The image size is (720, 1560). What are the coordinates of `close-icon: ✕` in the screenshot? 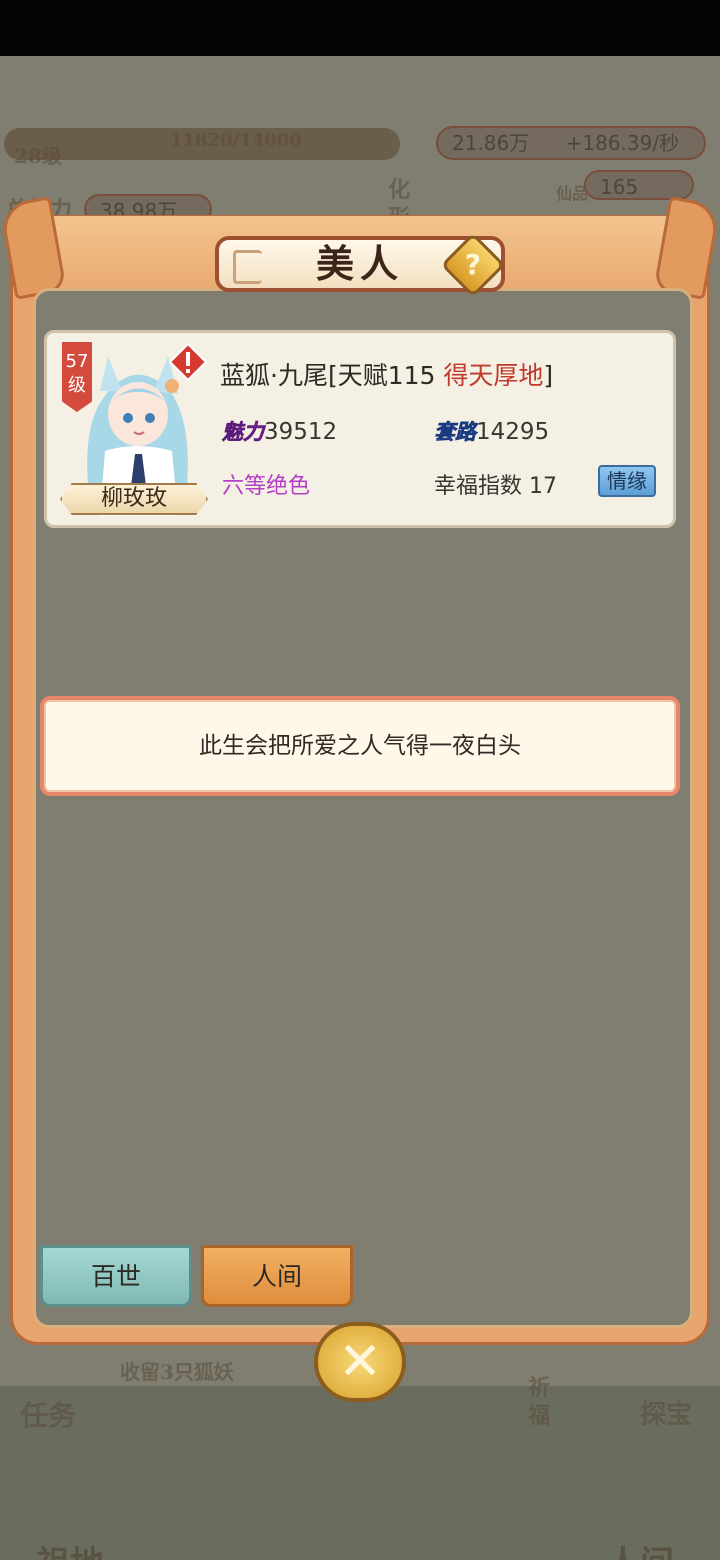 It's located at (360, 1362).